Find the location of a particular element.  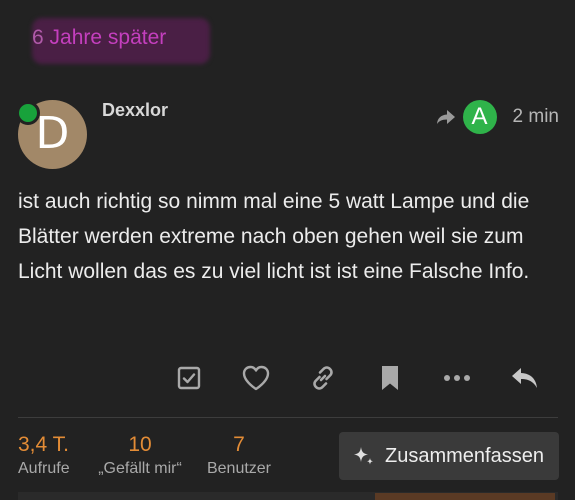

time-gap-text: 6 Jahre später is located at coordinates (99, 38).